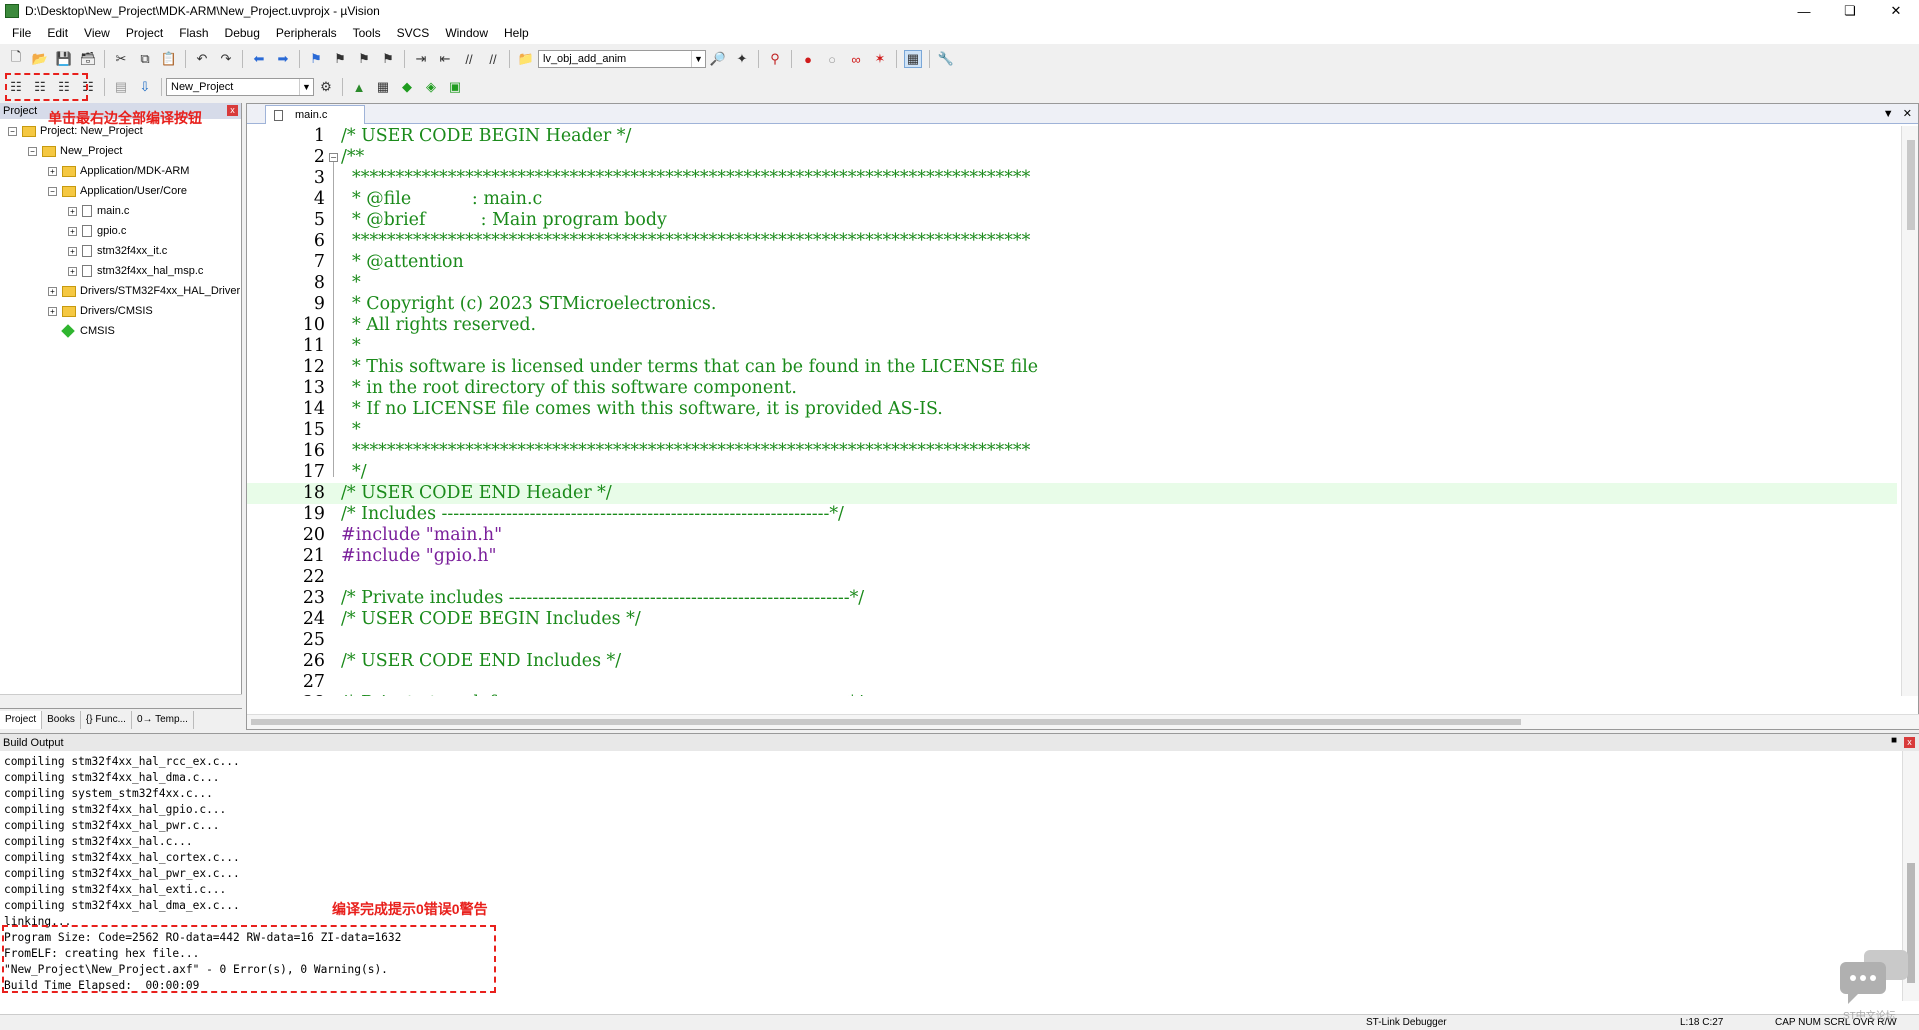 This screenshot has width=1919, height=1030. I want to click on stop-build-icon: ▤, so click(121, 87).